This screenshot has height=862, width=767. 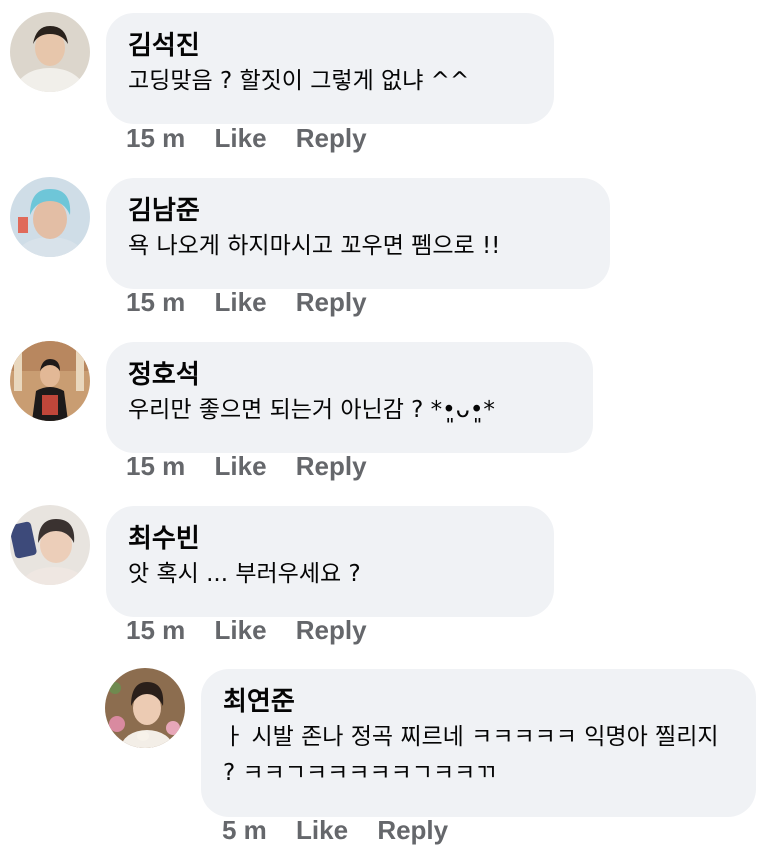 I want to click on comment-bubble: 김남준 욕 나오게 하지마시고 꼬우면 펨으로 !!, so click(x=358, y=233).